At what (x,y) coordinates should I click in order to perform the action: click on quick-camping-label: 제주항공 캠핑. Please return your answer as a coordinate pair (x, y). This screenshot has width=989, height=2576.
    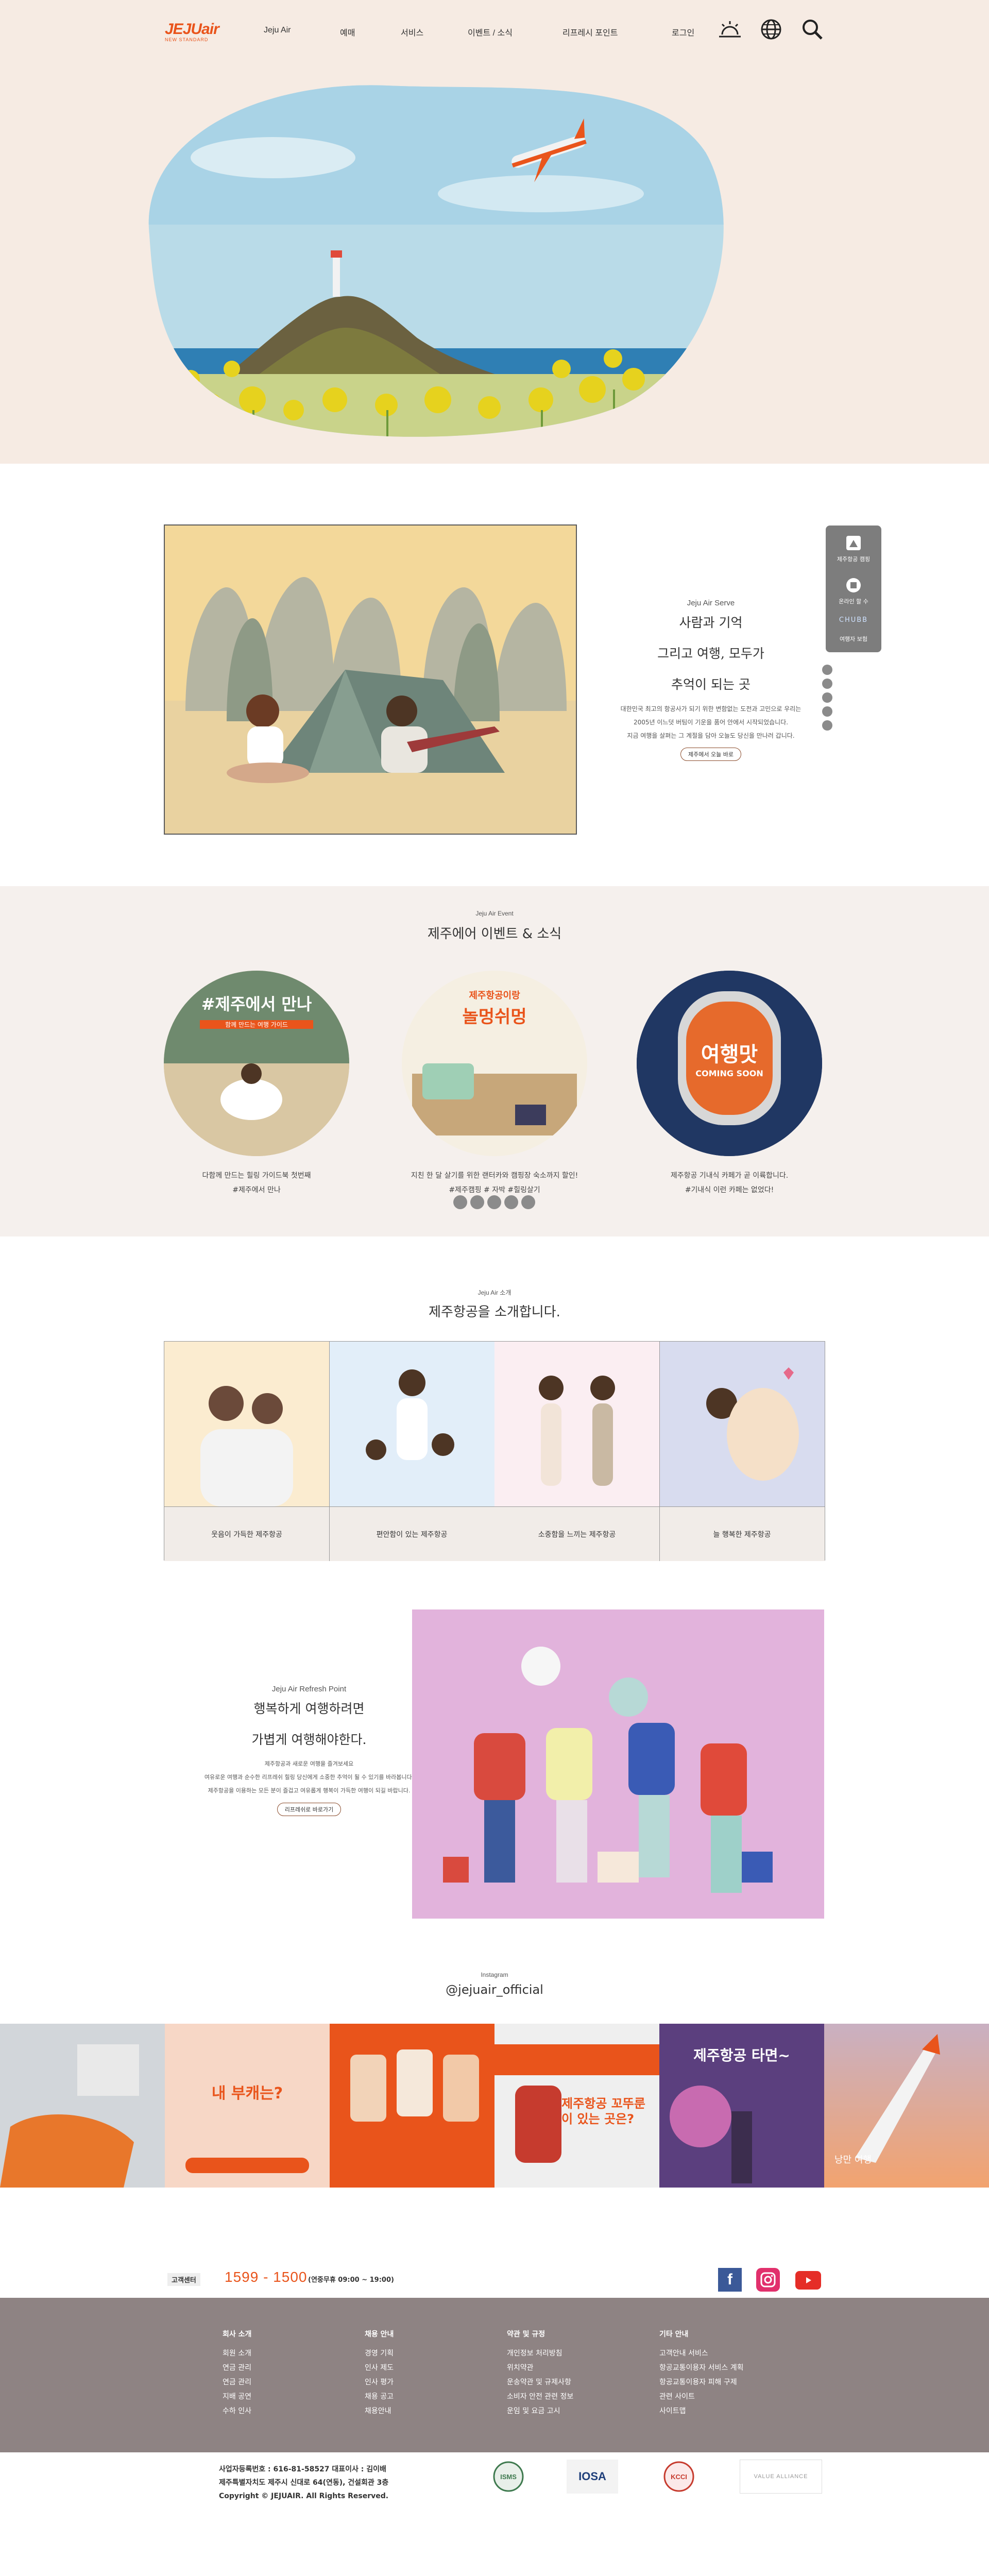
    Looking at the image, I should click on (854, 559).